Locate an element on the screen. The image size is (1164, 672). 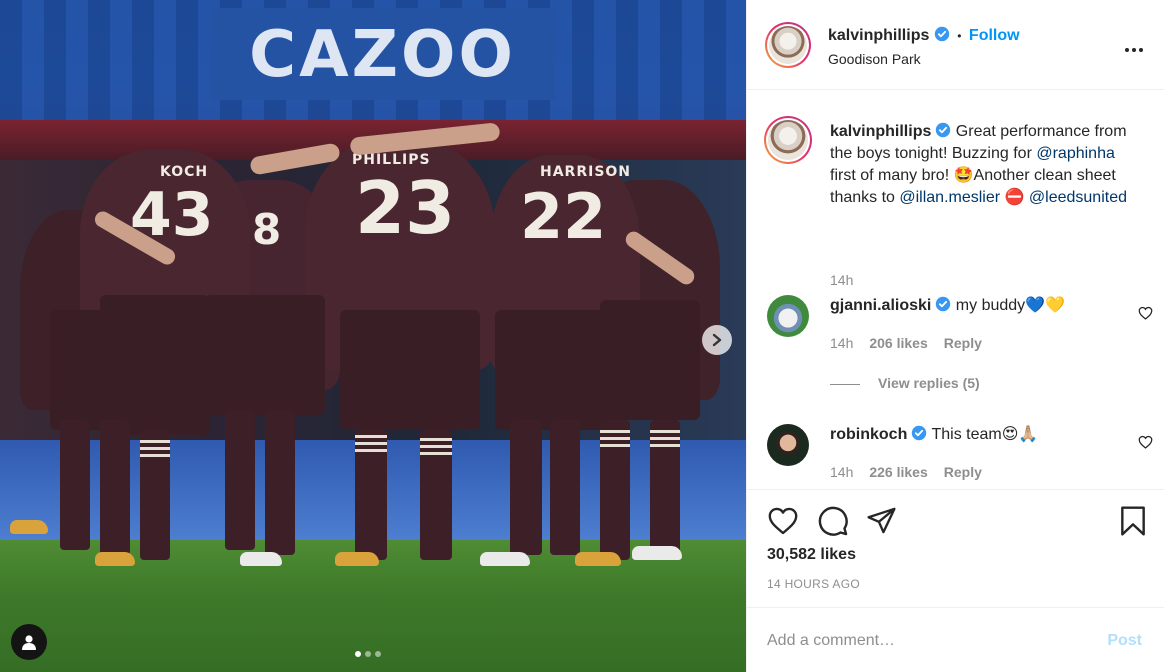
replies-divider-line is located at coordinates (845, 384).